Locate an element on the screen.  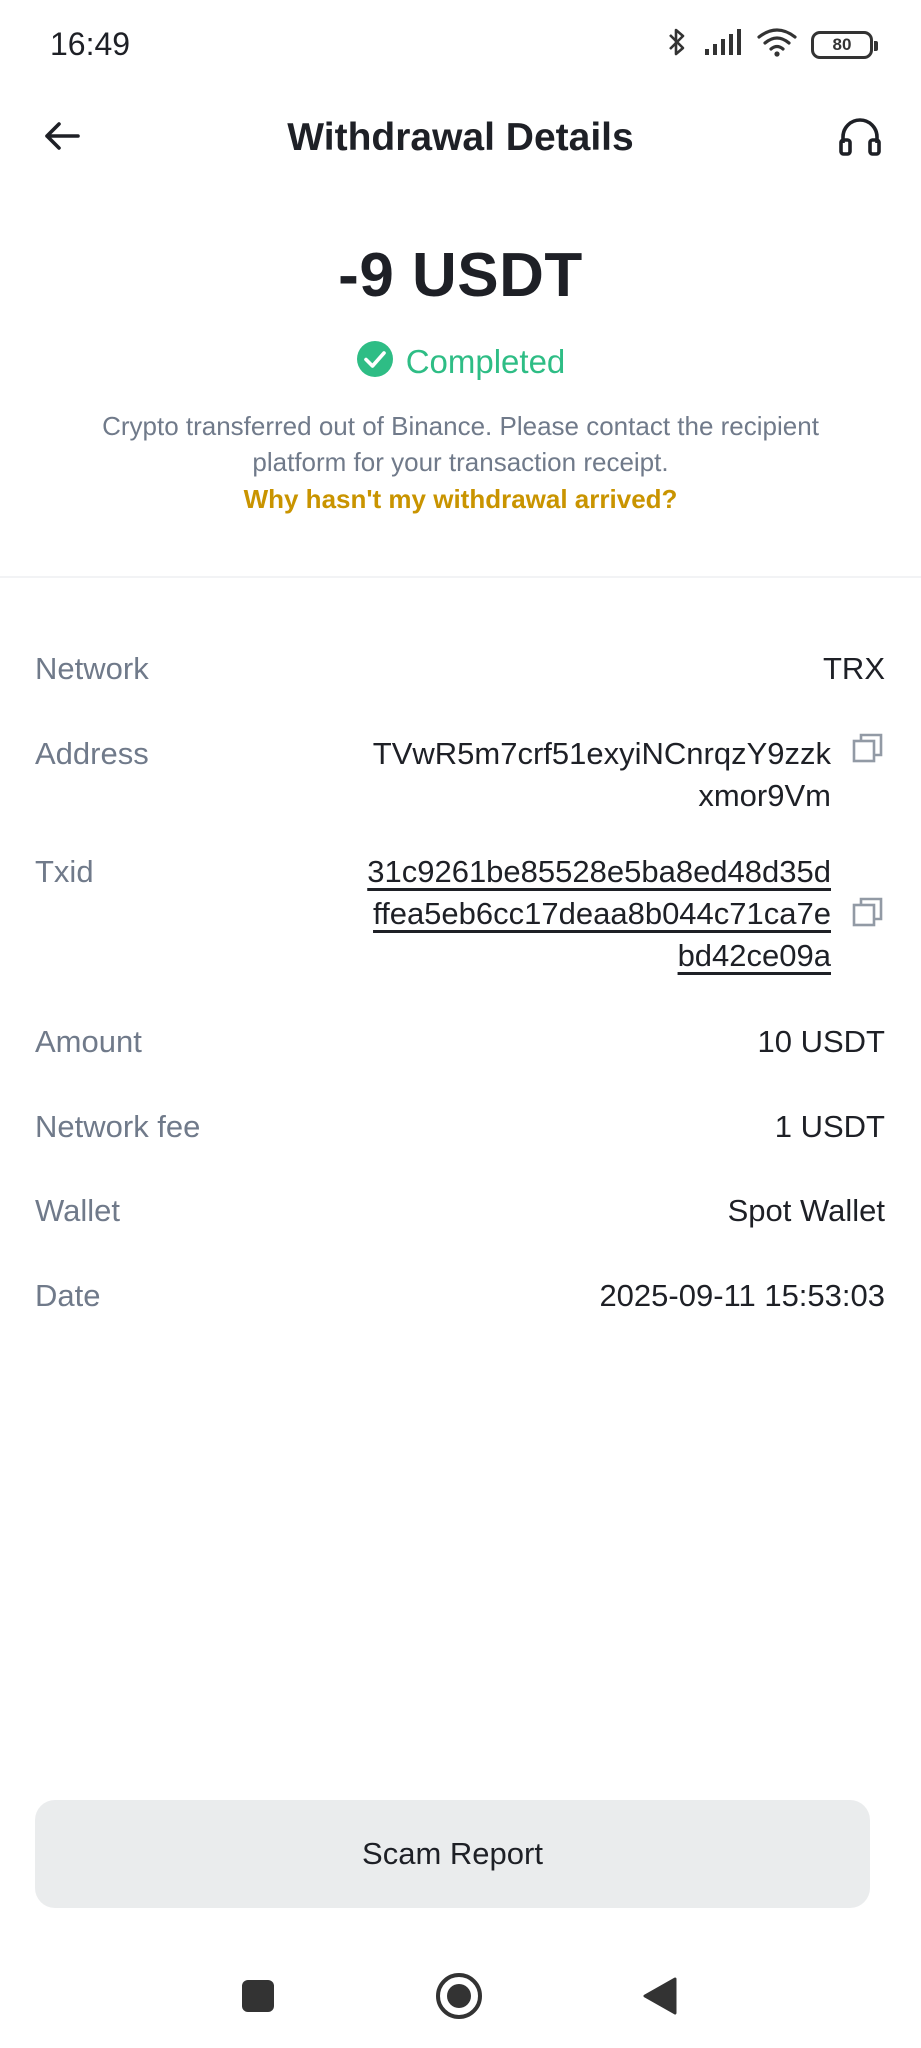
withdrawal-help-link: Why hasn't my withdrawal arrived? is located at coordinates (460, 499).